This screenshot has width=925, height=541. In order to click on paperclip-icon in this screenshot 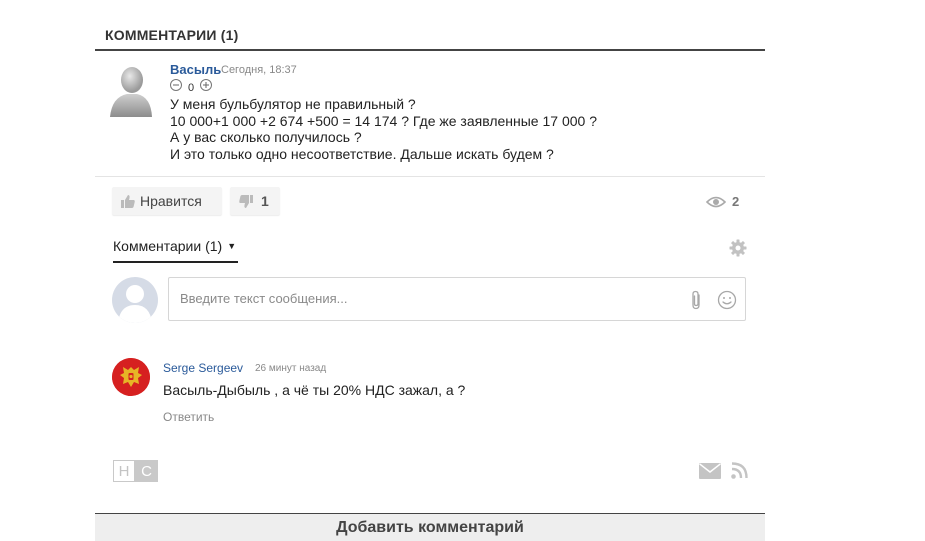, I will do `click(696, 300)`.